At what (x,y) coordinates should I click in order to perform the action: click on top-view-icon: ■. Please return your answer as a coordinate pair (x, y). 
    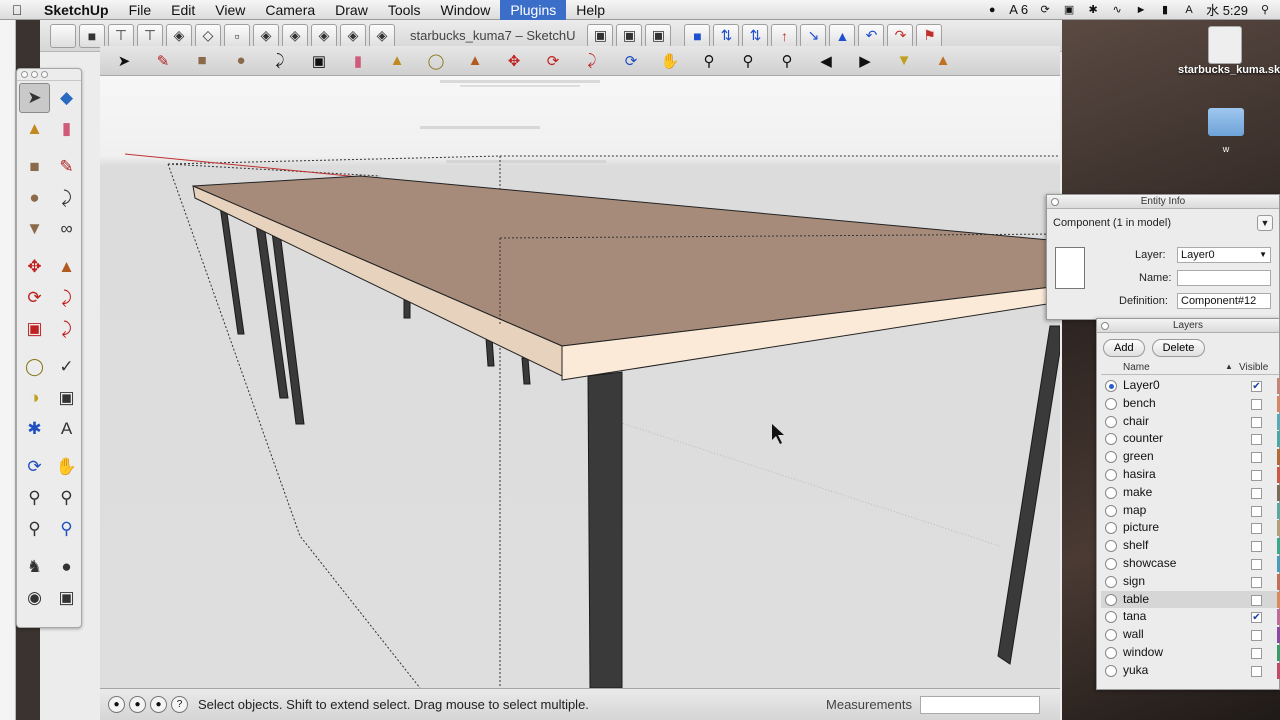
    Looking at the image, I should click on (92, 35).